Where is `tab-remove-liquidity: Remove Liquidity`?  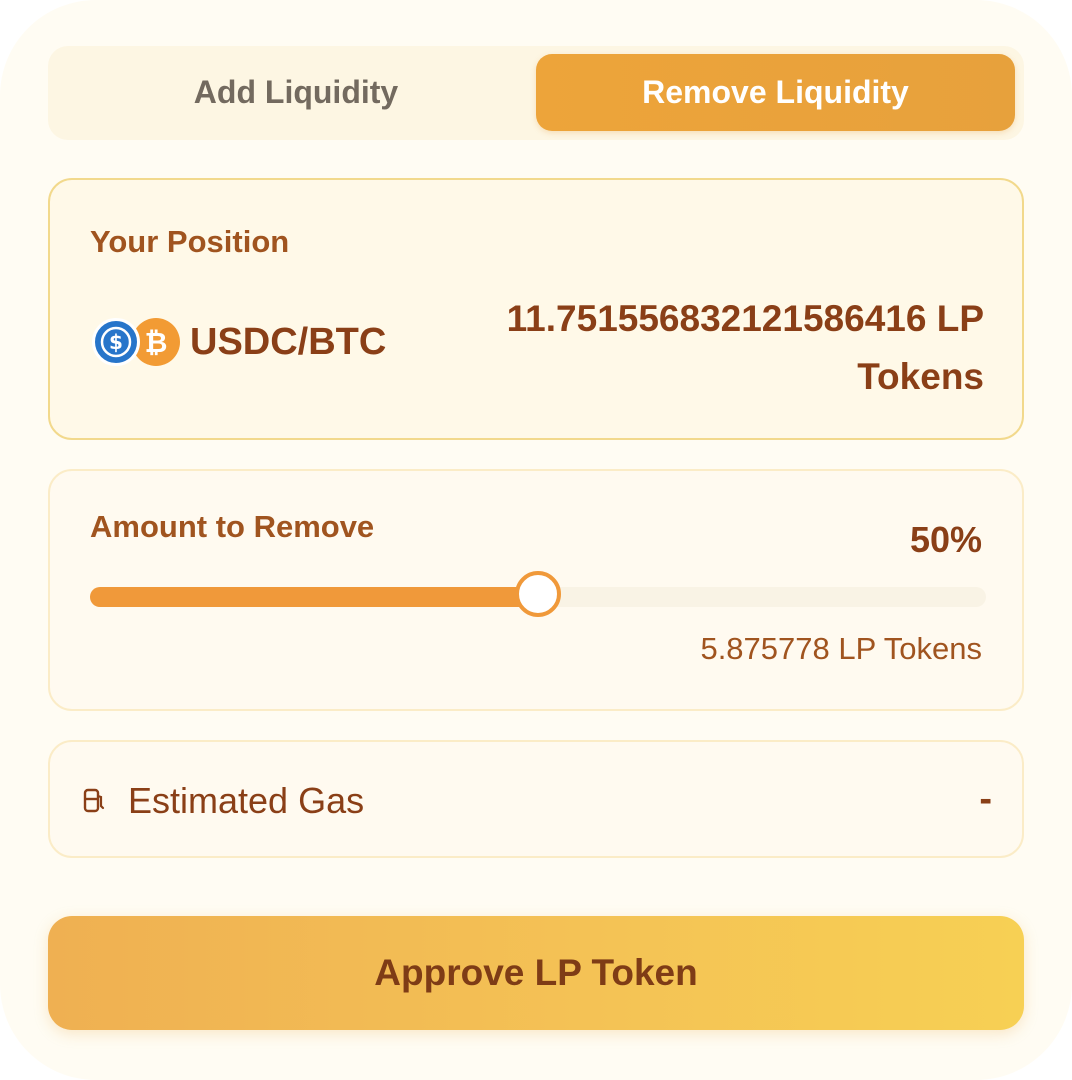 tab-remove-liquidity: Remove Liquidity is located at coordinates (775, 92).